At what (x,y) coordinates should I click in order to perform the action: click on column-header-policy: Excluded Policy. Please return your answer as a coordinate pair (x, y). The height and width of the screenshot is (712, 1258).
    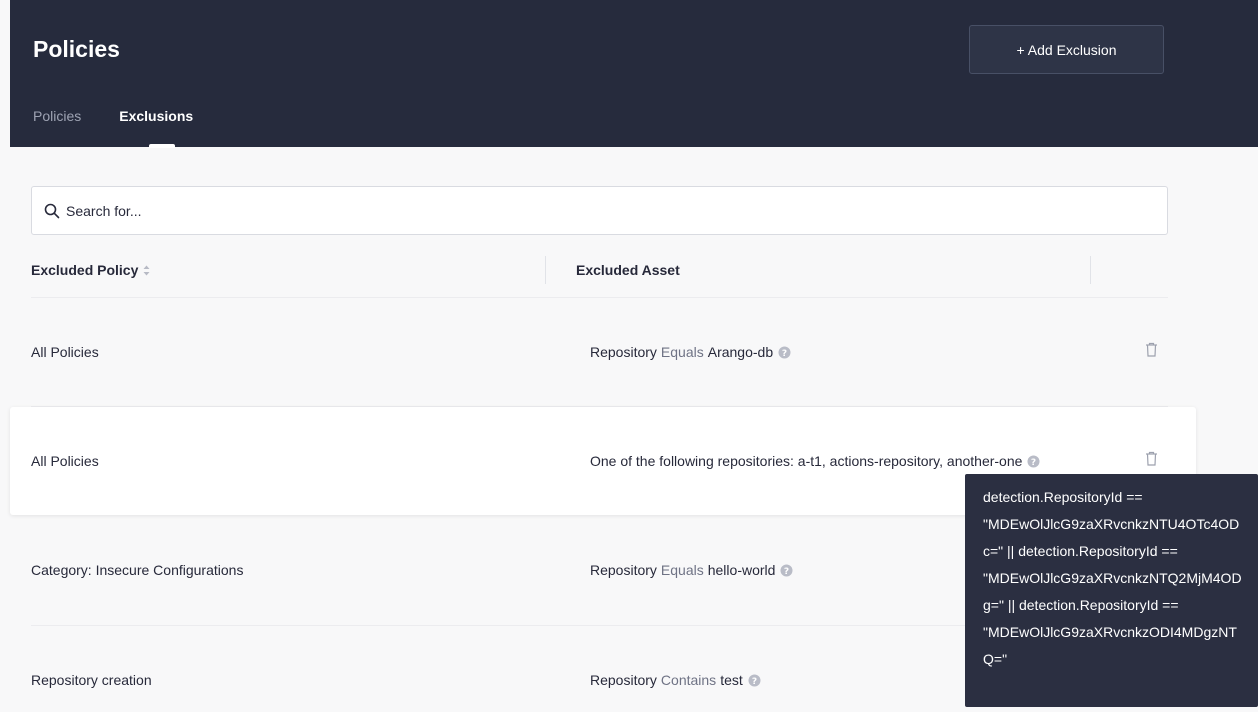
    Looking at the image, I should click on (90, 270).